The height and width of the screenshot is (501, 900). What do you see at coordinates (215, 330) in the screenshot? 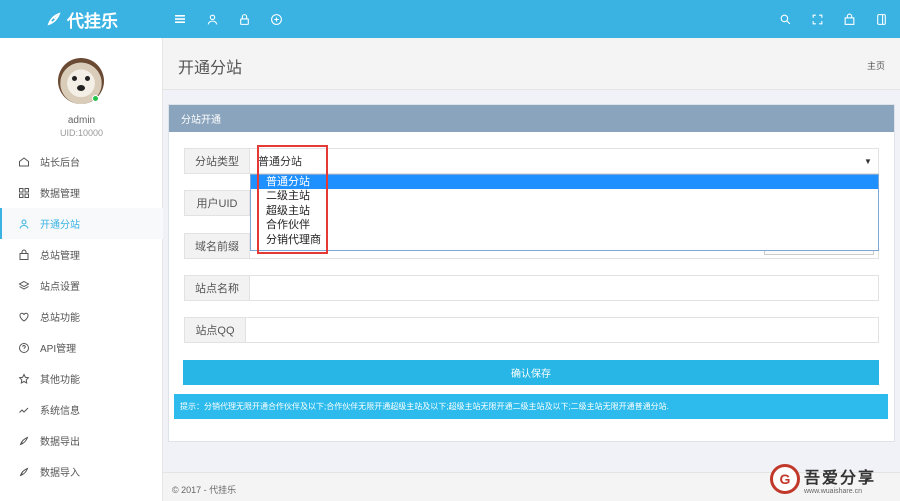
I see `site-qq-label: 站点QQ` at bounding box center [215, 330].